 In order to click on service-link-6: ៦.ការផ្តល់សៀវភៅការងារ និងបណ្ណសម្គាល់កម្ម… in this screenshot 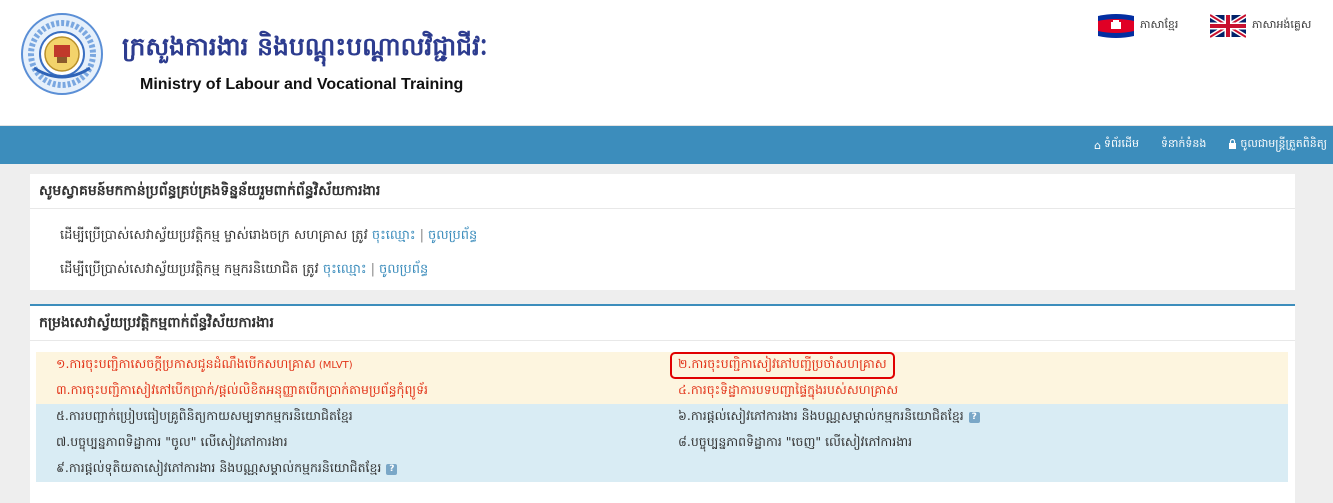, I will do `click(821, 417)`.